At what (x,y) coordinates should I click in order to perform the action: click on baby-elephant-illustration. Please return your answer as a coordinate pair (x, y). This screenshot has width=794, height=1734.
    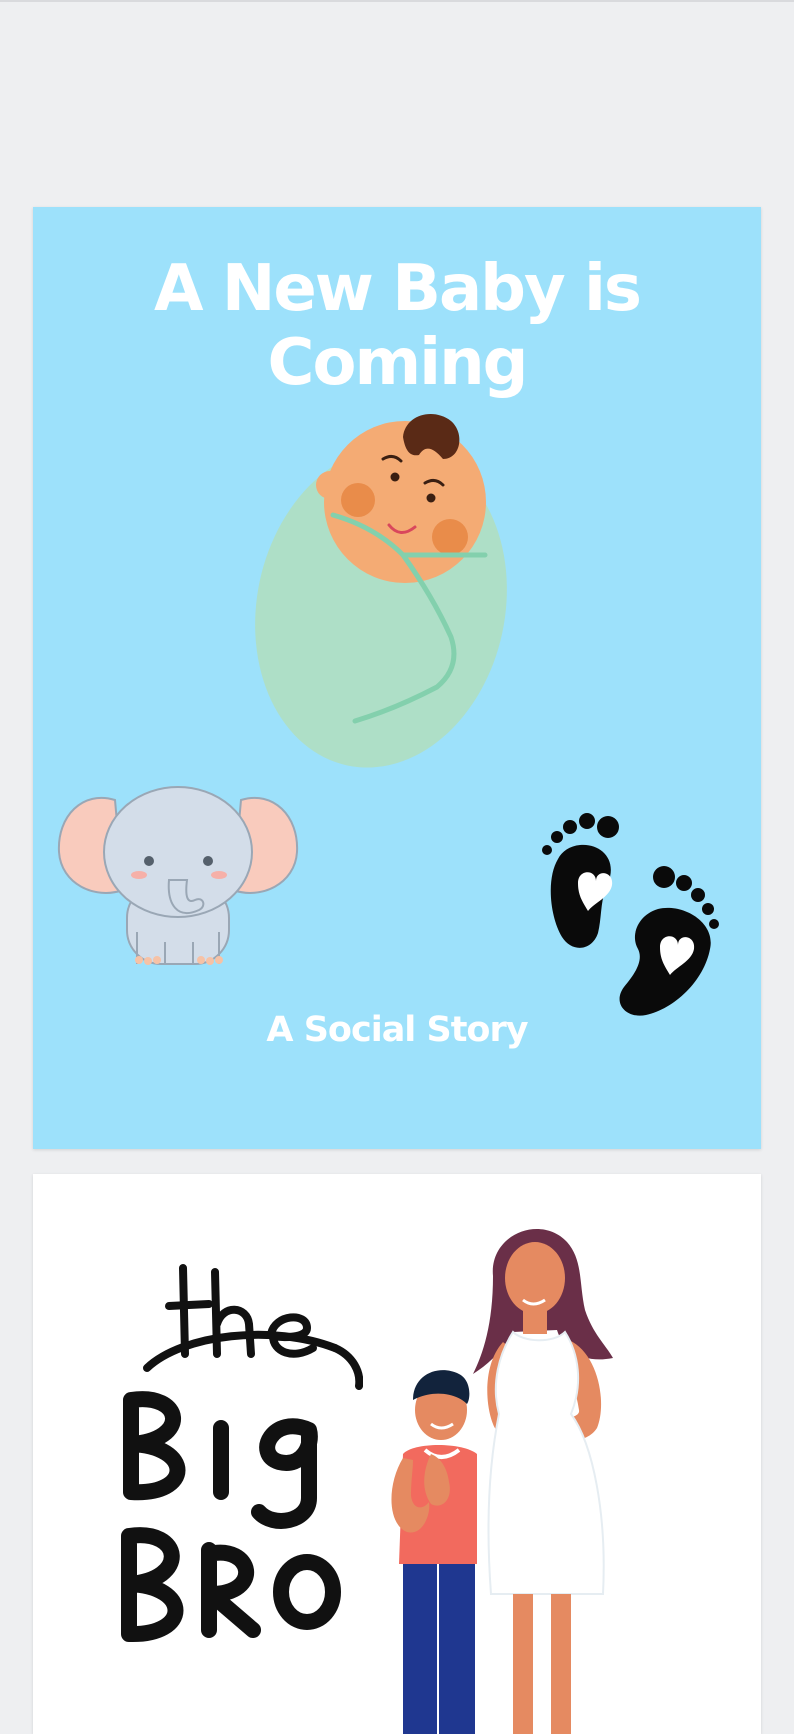
    Looking at the image, I should click on (178, 875).